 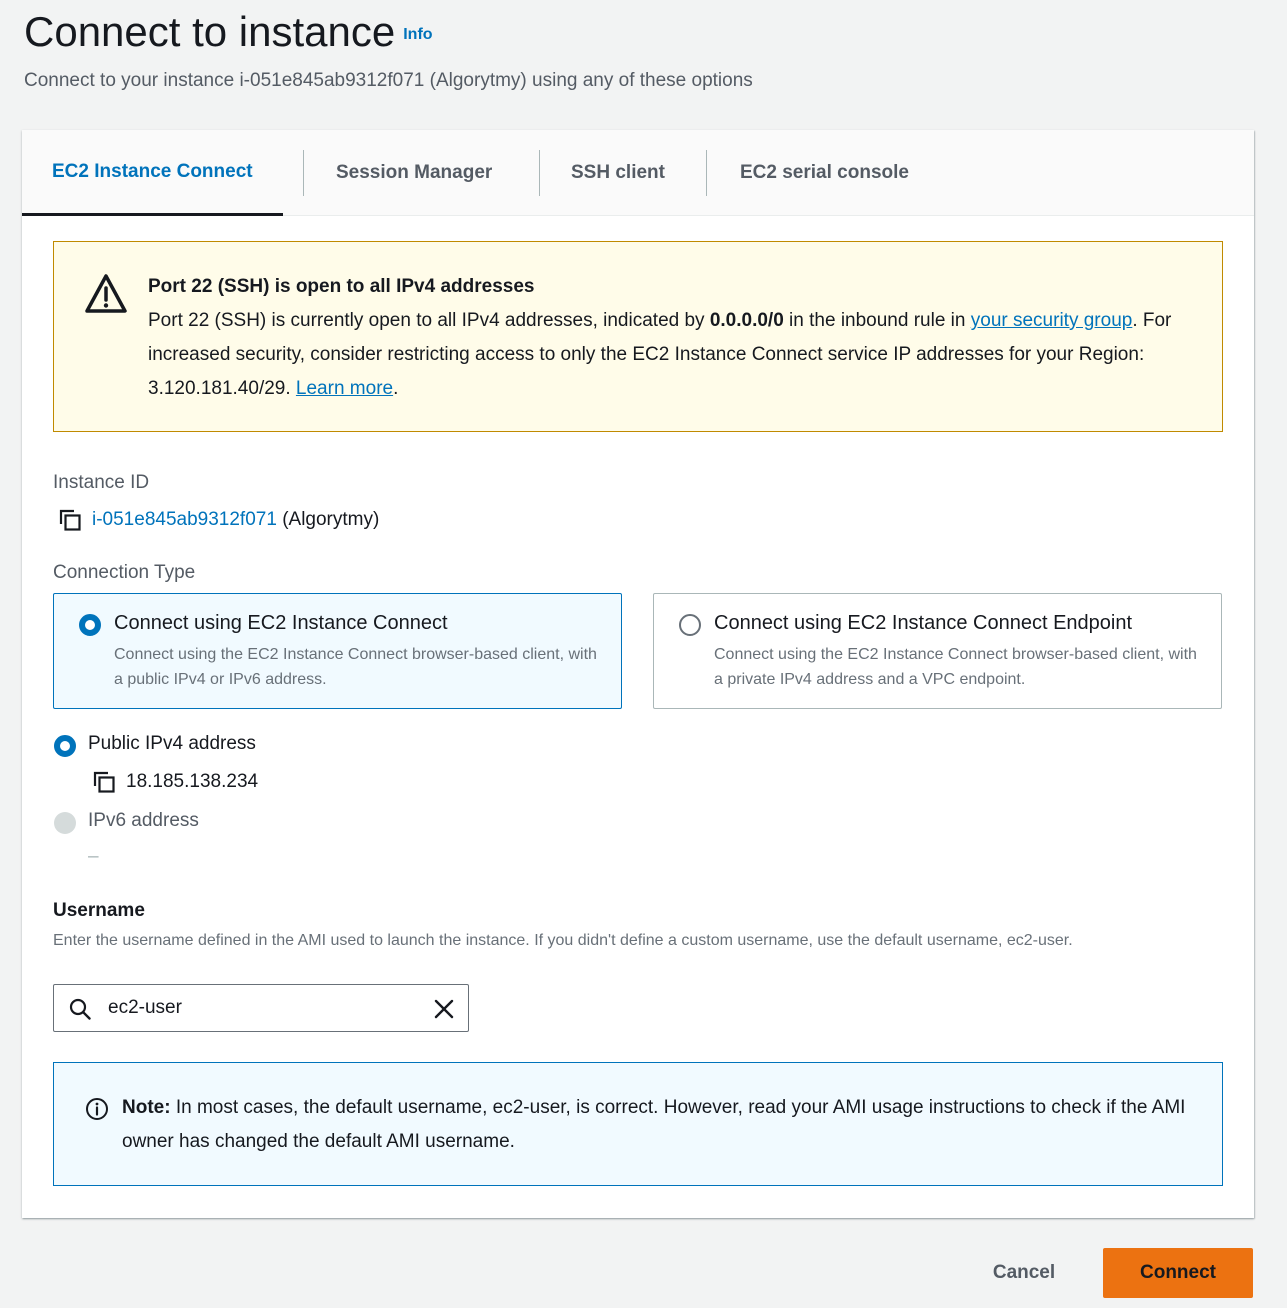 I want to click on public-ipv4-address: 18.185.138.234, so click(x=192, y=781).